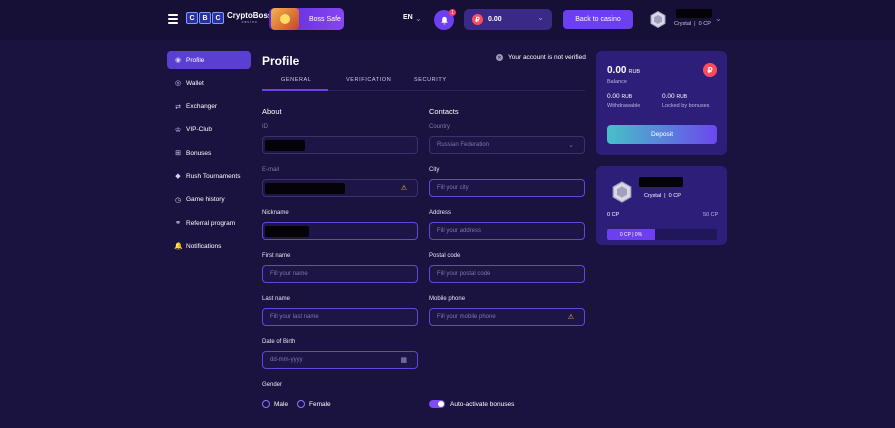  What do you see at coordinates (340, 317) in the screenshot?
I see `last-name-field: Fill your last name` at bounding box center [340, 317].